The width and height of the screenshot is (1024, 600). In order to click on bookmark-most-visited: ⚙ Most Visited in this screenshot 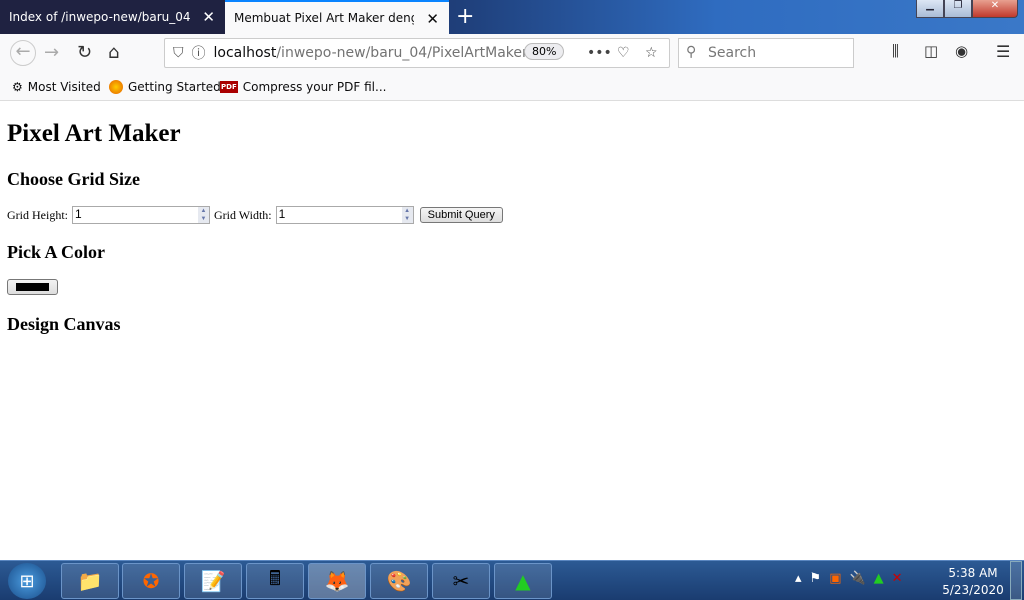, I will do `click(56, 87)`.